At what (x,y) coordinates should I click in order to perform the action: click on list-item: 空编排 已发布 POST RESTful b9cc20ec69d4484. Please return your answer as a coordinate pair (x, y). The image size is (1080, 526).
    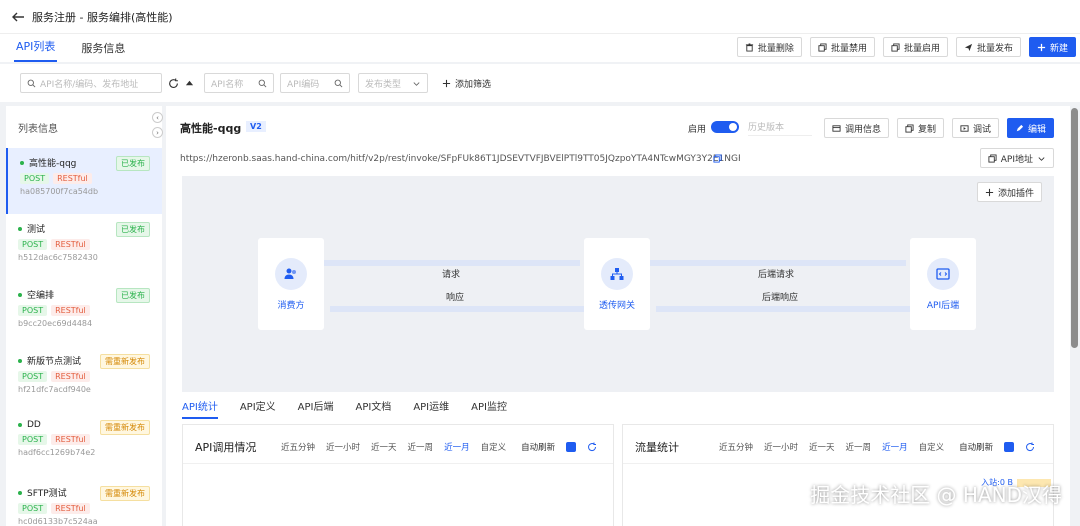
    Looking at the image, I should click on (84, 313).